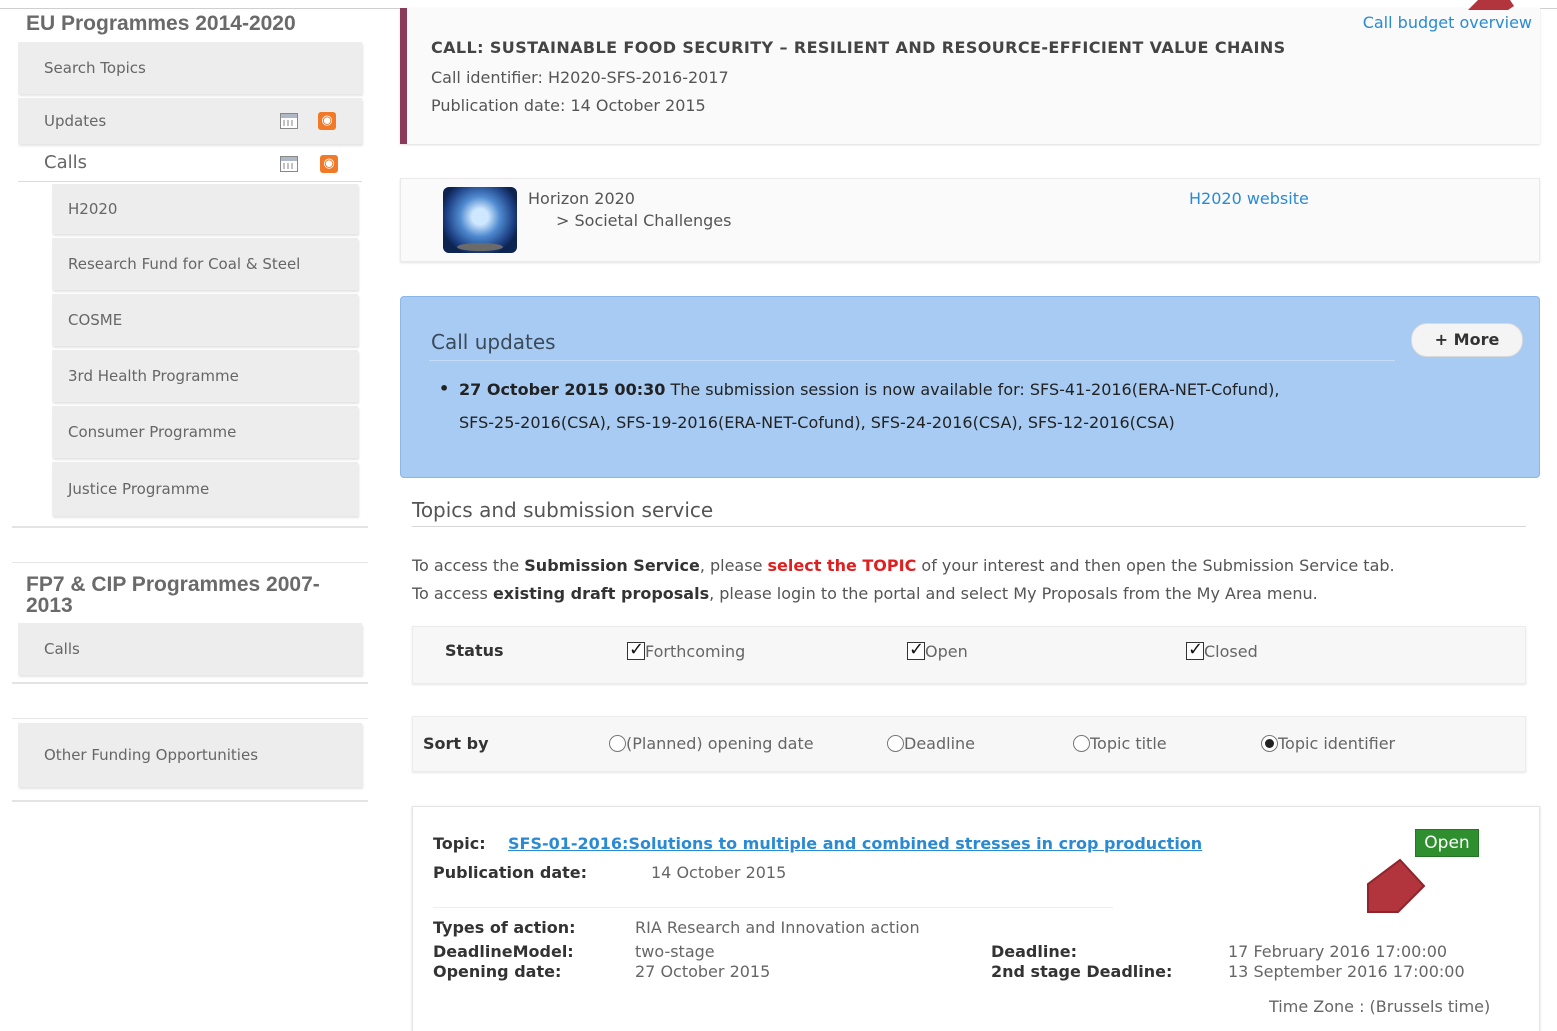 This screenshot has width=1557, height=1031. What do you see at coordinates (62, 649) in the screenshot?
I see `fp7-calls-label: Calls` at bounding box center [62, 649].